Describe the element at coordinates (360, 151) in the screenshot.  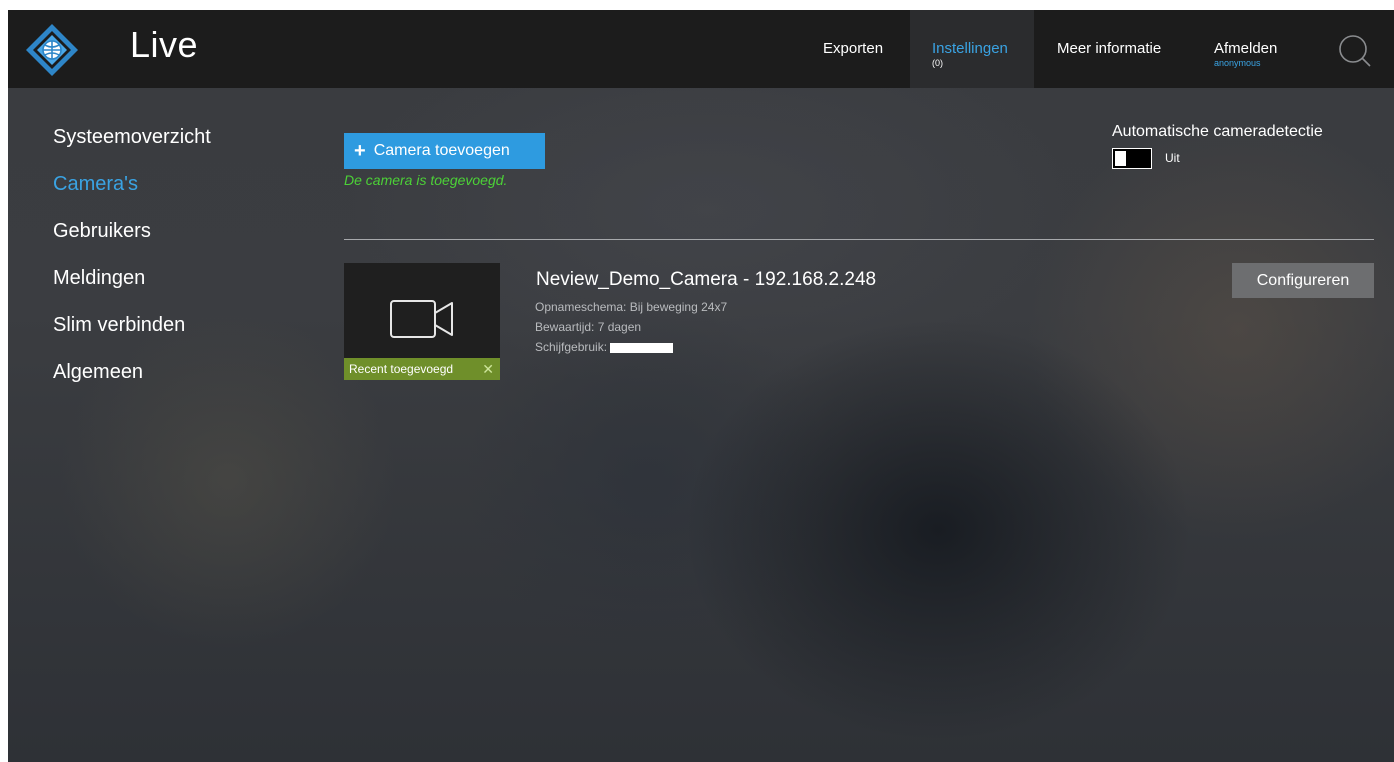
I see `plus-icon: +` at that location.